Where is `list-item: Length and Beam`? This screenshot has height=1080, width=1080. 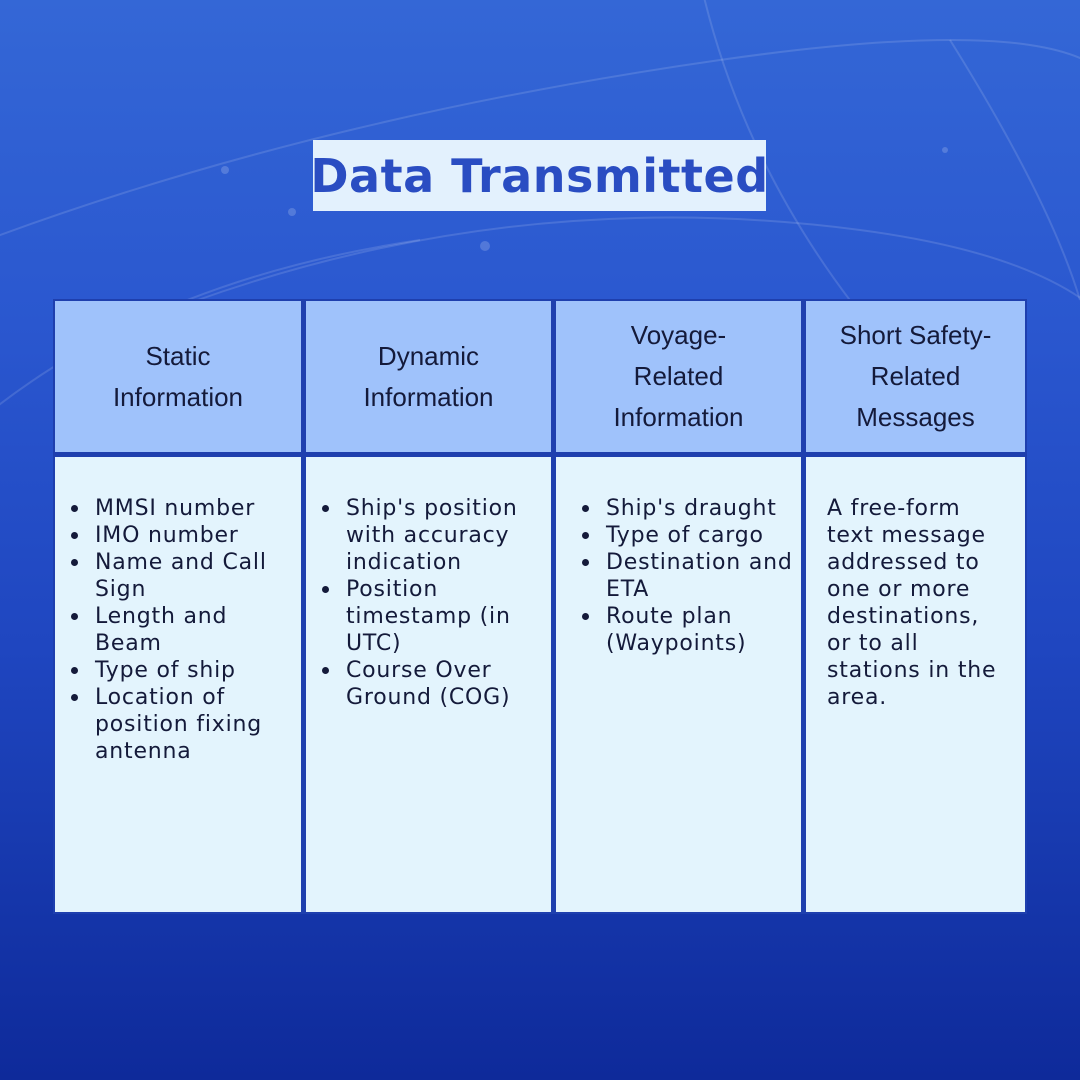
list-item: Length and Beam is located at coordinates (172, 630).